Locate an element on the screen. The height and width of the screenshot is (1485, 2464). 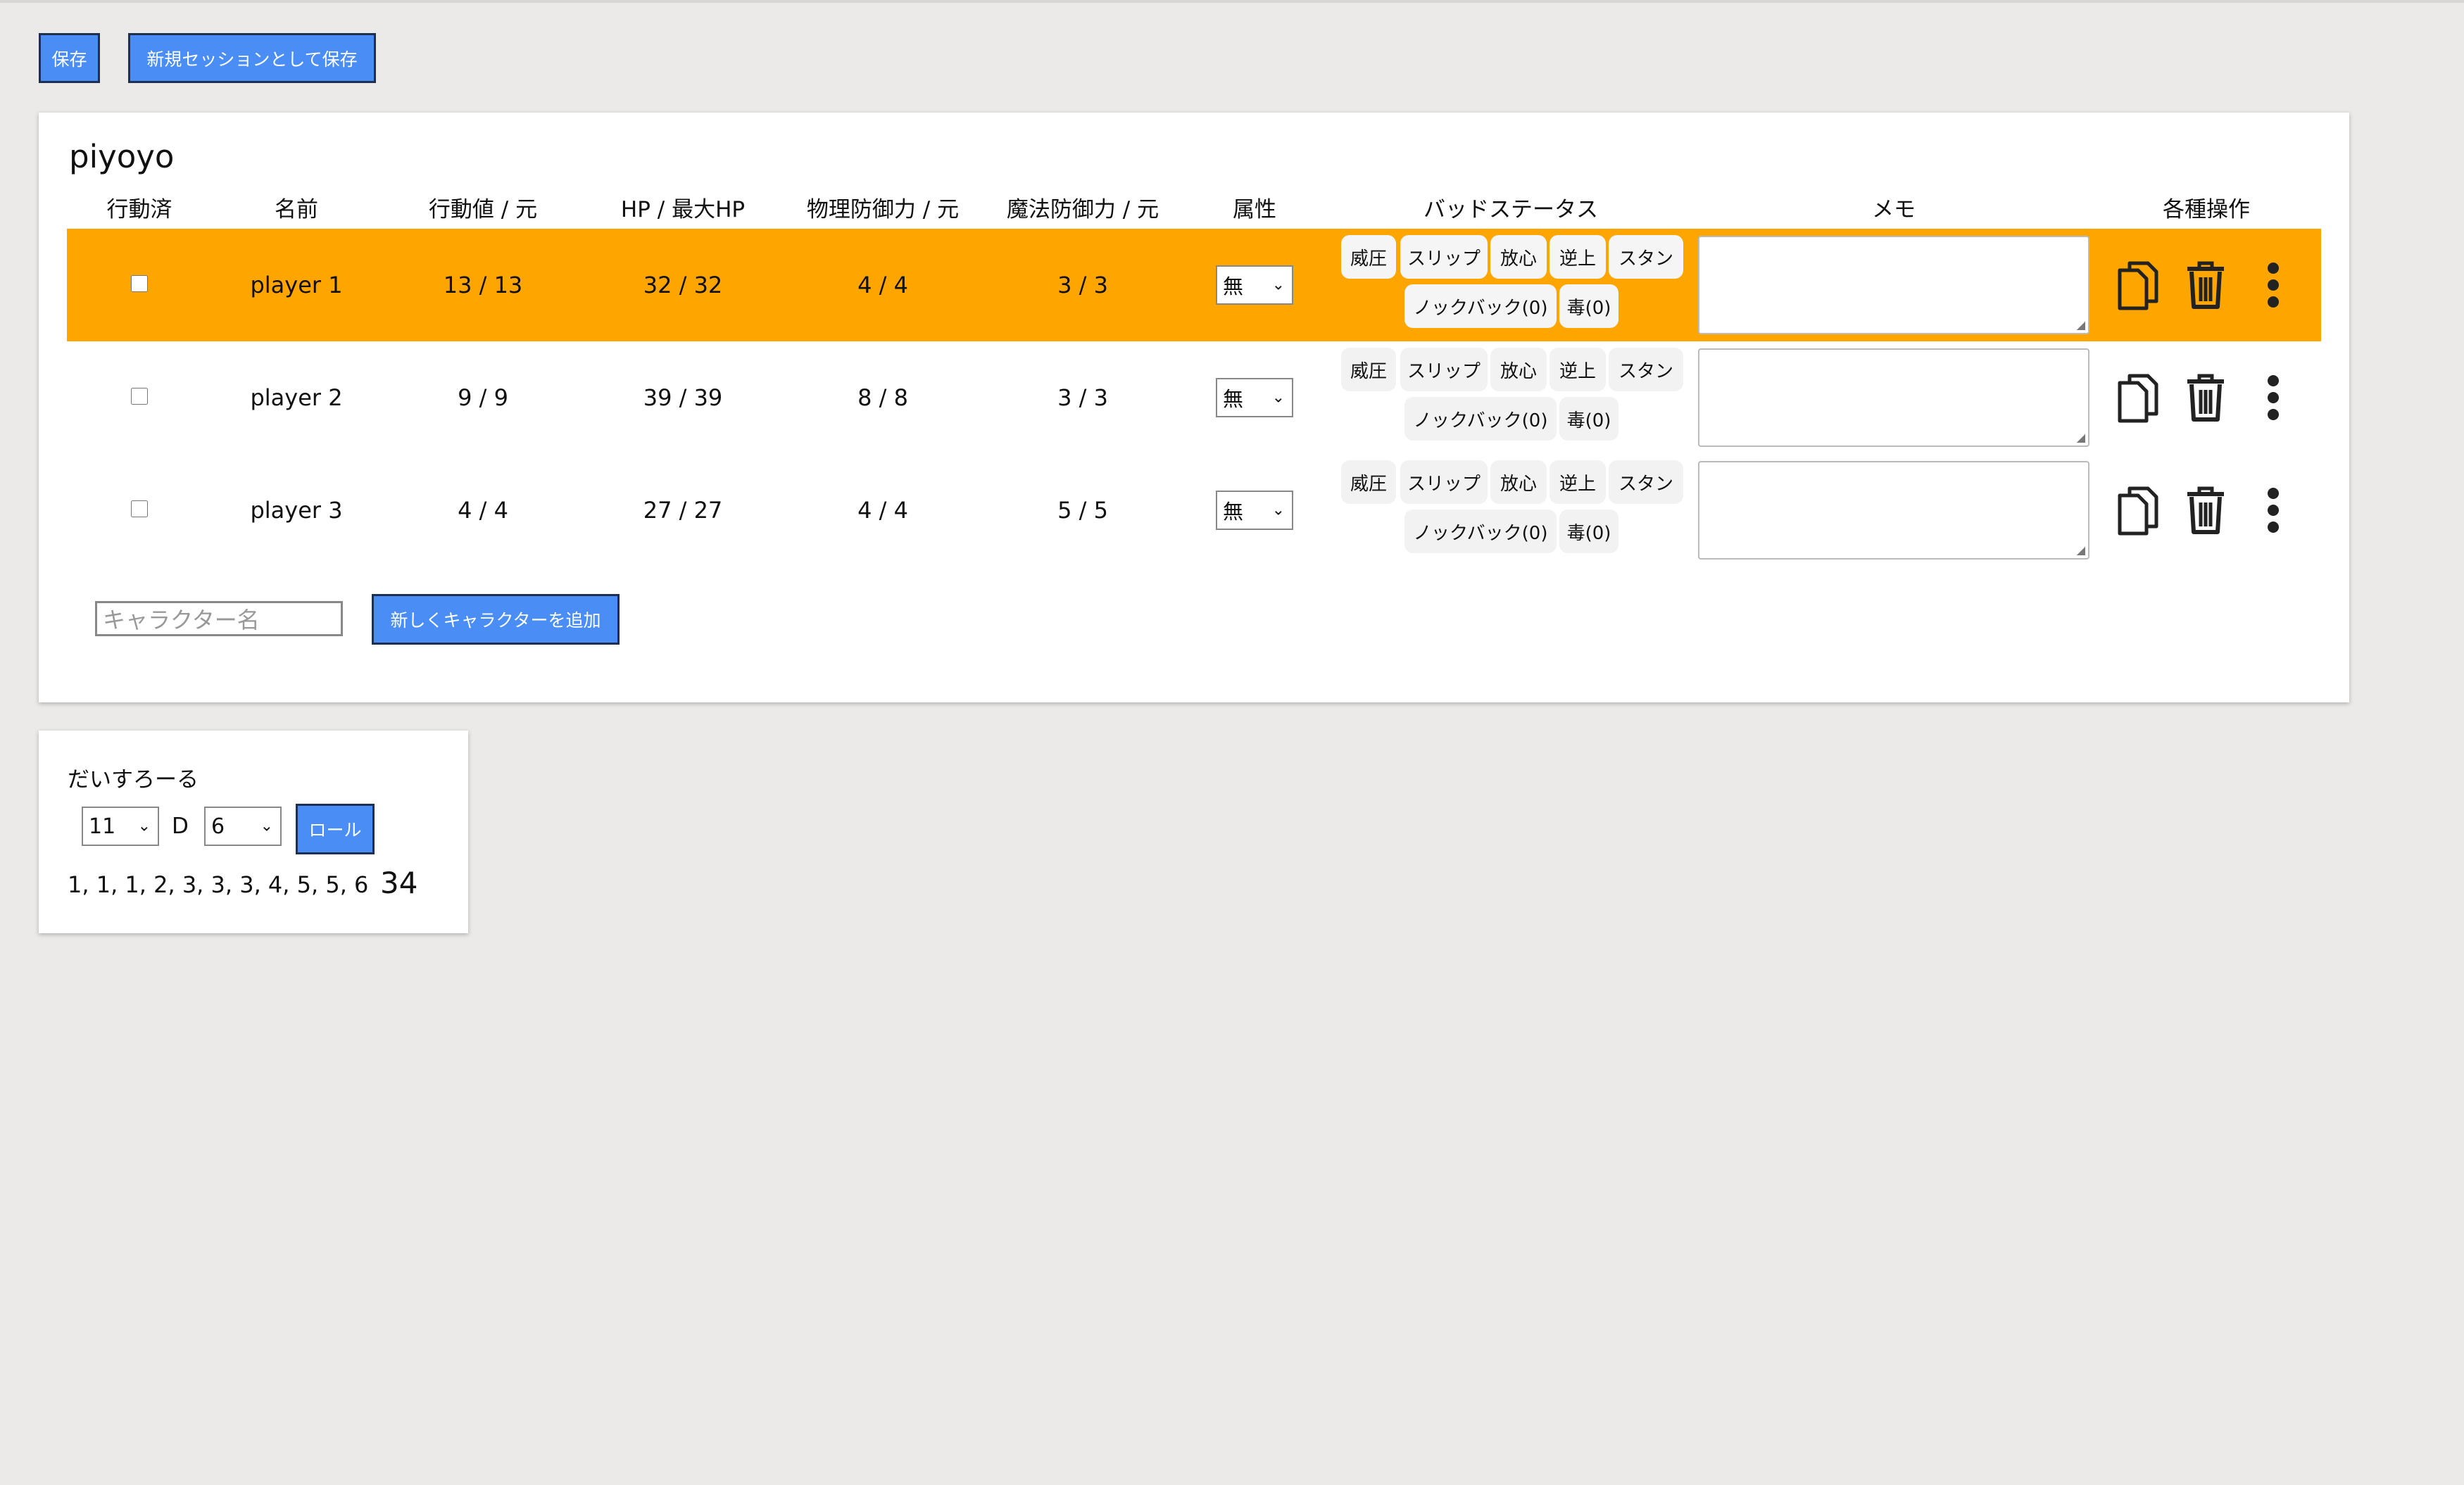
save-as-new-session-button: 新規セッションとして保存 is located at coordinates (252, 58).